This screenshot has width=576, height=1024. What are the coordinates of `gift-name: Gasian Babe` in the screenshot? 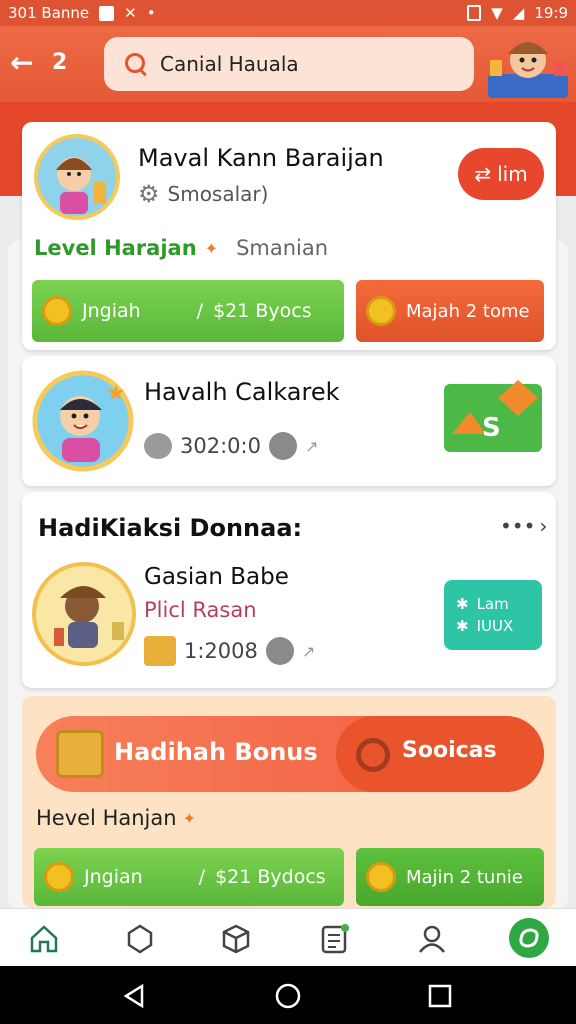 It's located at (216, 577).